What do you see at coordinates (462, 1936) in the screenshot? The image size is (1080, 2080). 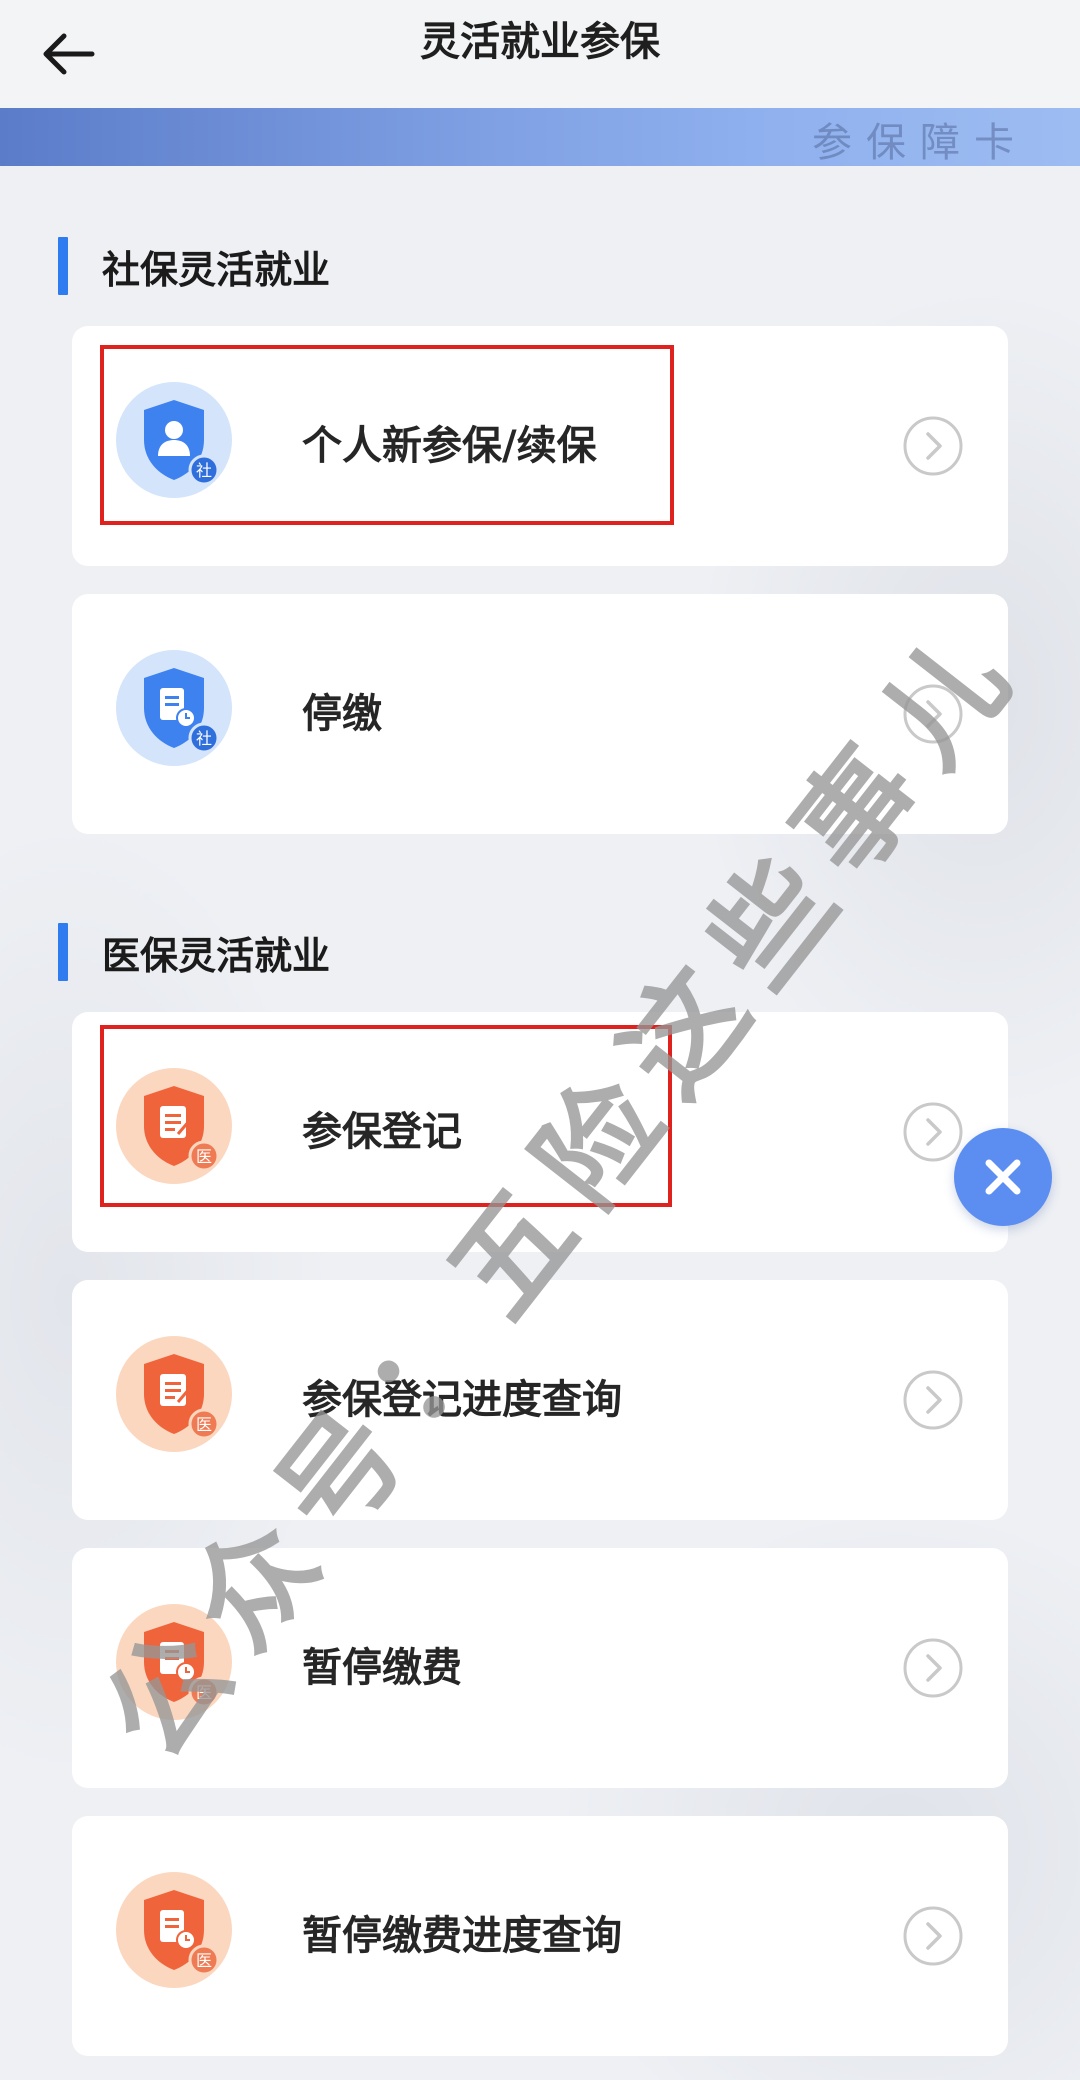 I see `list-item-label: 暂停缴费进度查询` at bounding box center [462, 1936].